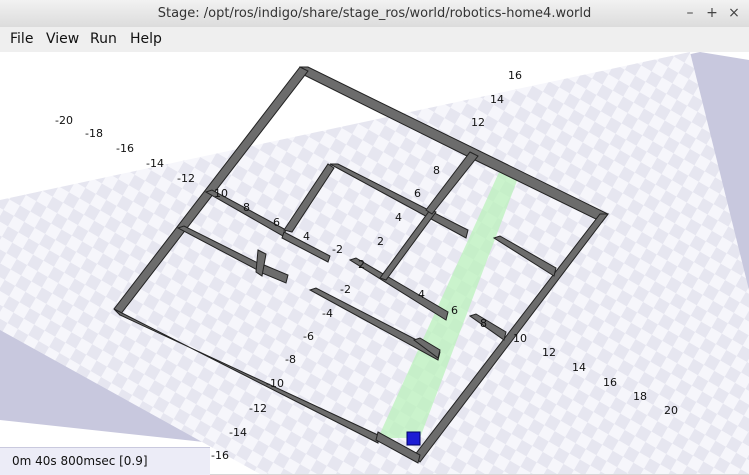 The image size is (749, 475). Describe the element at coordinates (62, 39) in the screenshot. I see `menu-view: View` at that location.